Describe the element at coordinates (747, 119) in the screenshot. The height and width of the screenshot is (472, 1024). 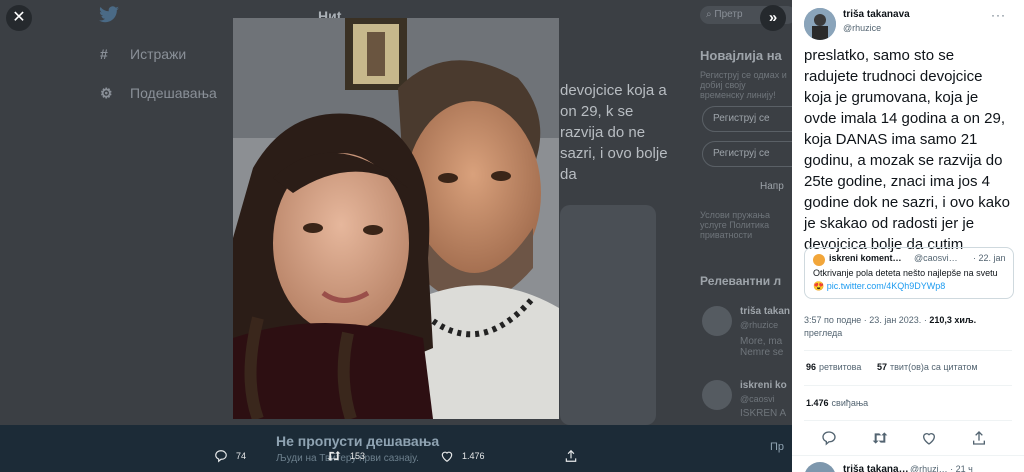
I see `signup-google-button: Региструј се` at that location.